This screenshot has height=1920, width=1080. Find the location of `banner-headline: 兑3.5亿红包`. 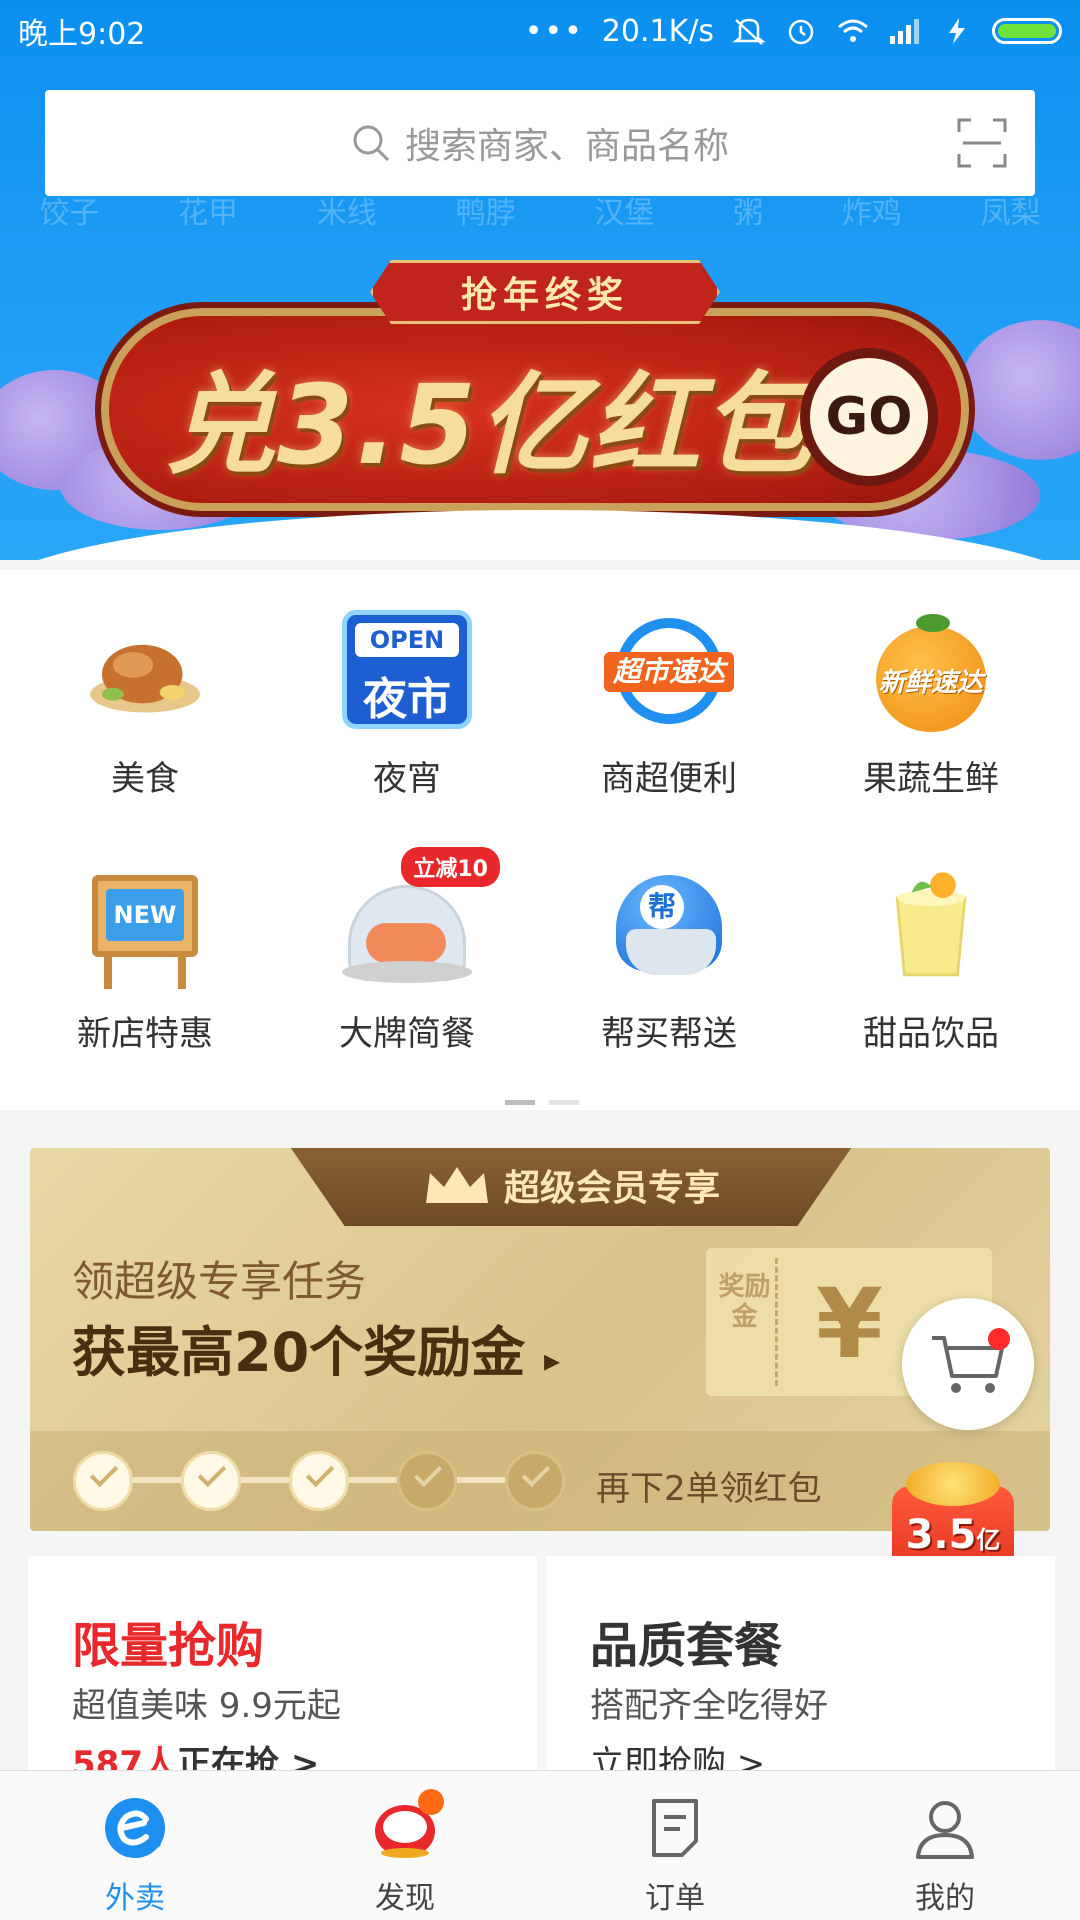

banner-headline: 兑3.5亿红包 is located at coordinates (489, 425).